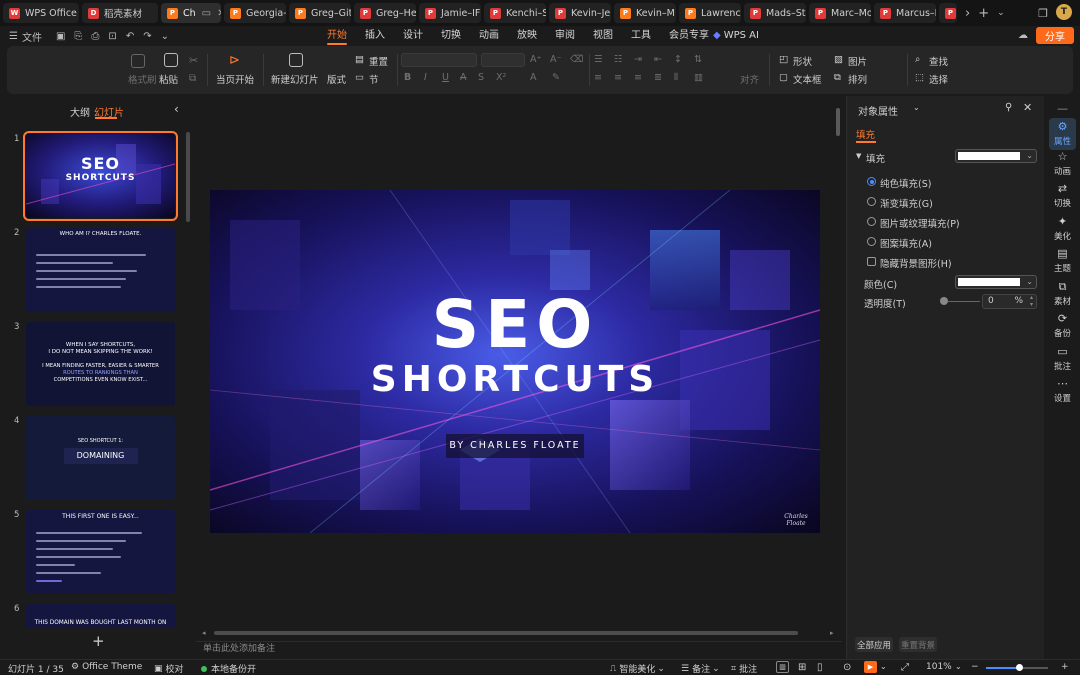 The width and height of the screenshot is (1080, 675). Describe the element at coordinates (775, 13) in the screenshot. I see `document-tab: P Mads–Sti` at that location.